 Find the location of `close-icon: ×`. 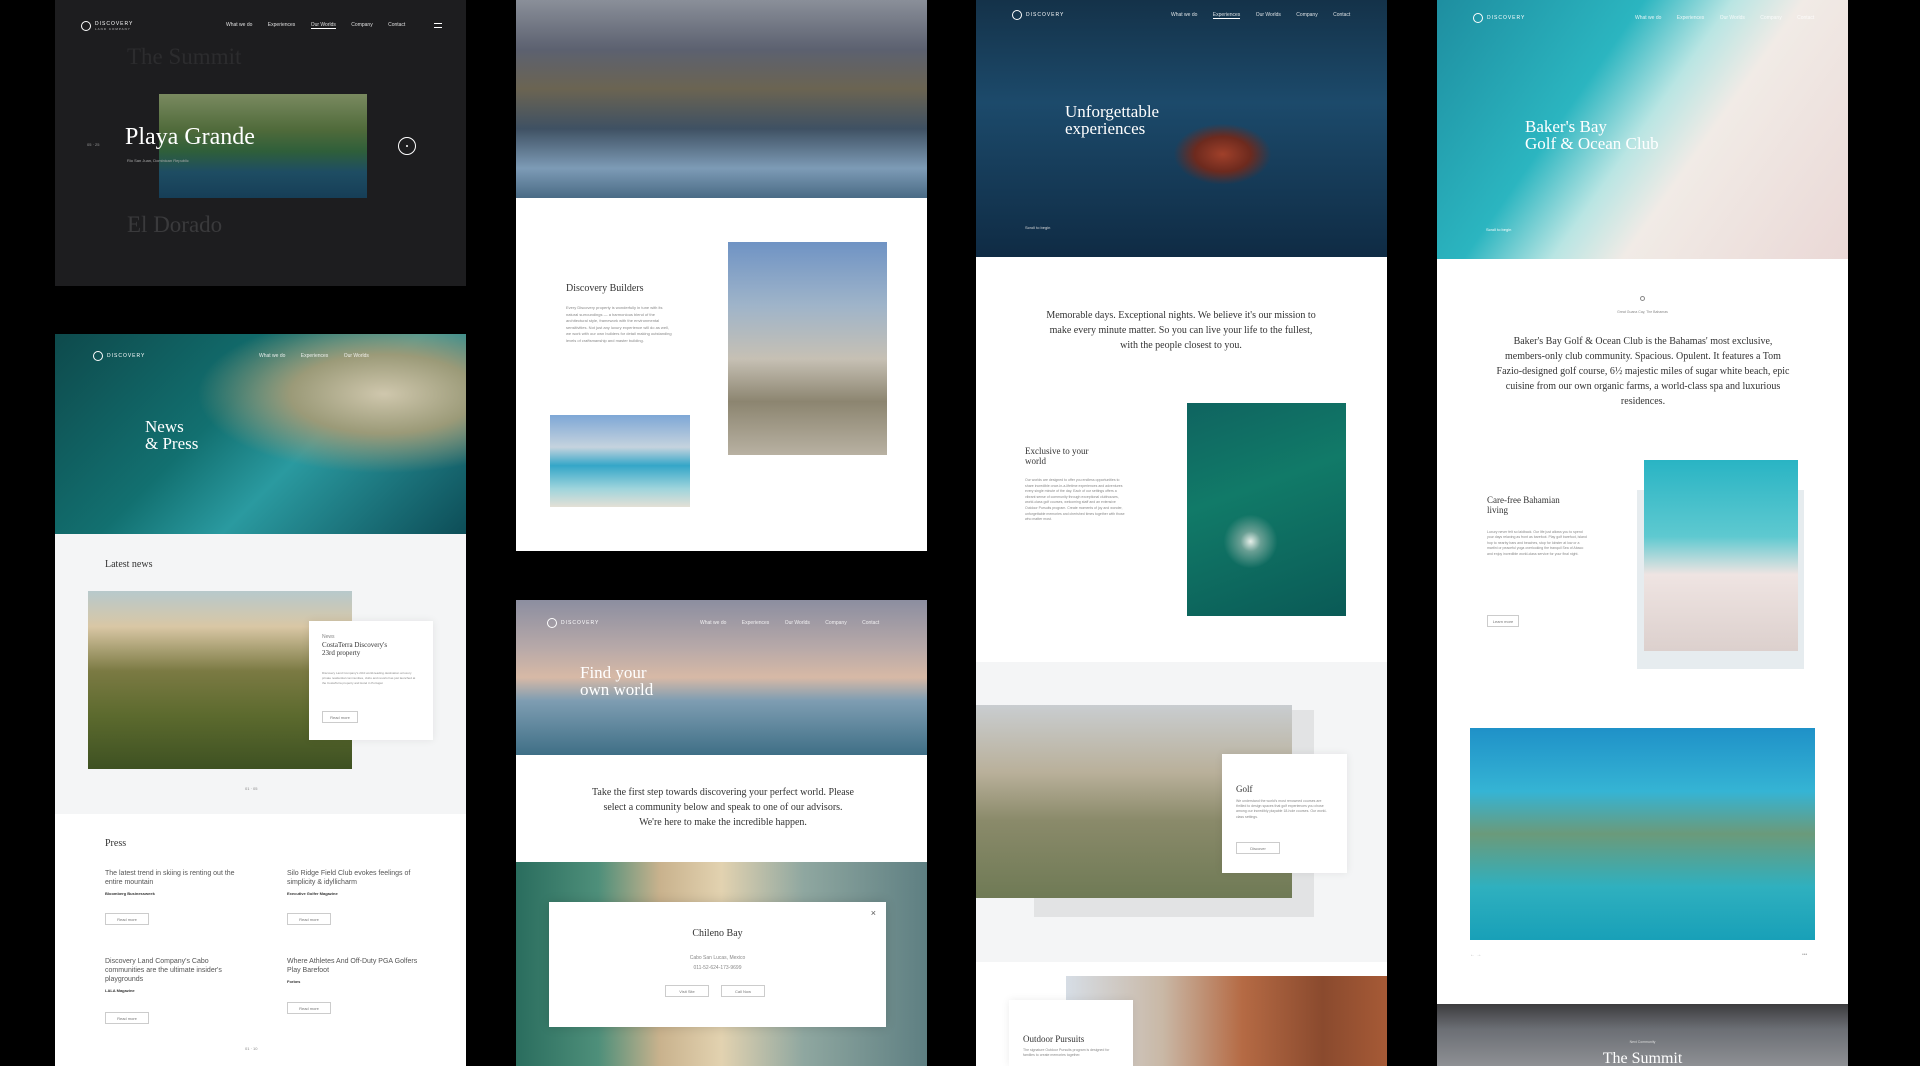

close-icon: × is located at coordinates (873, 913).